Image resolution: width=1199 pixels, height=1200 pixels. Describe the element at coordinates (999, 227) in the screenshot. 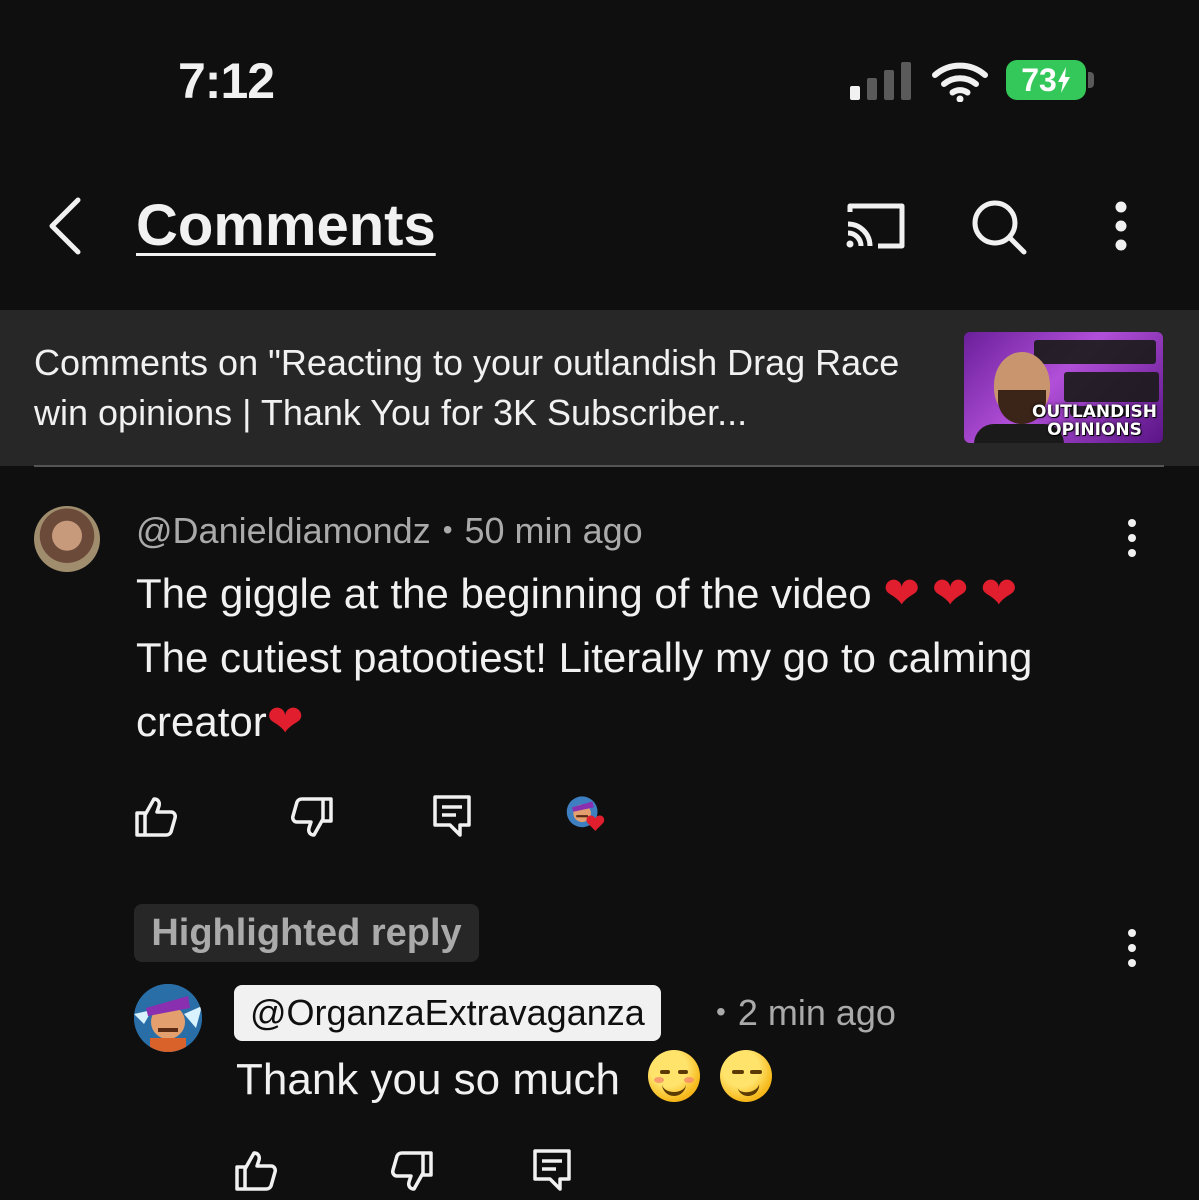

I see `search-icon` at that location.